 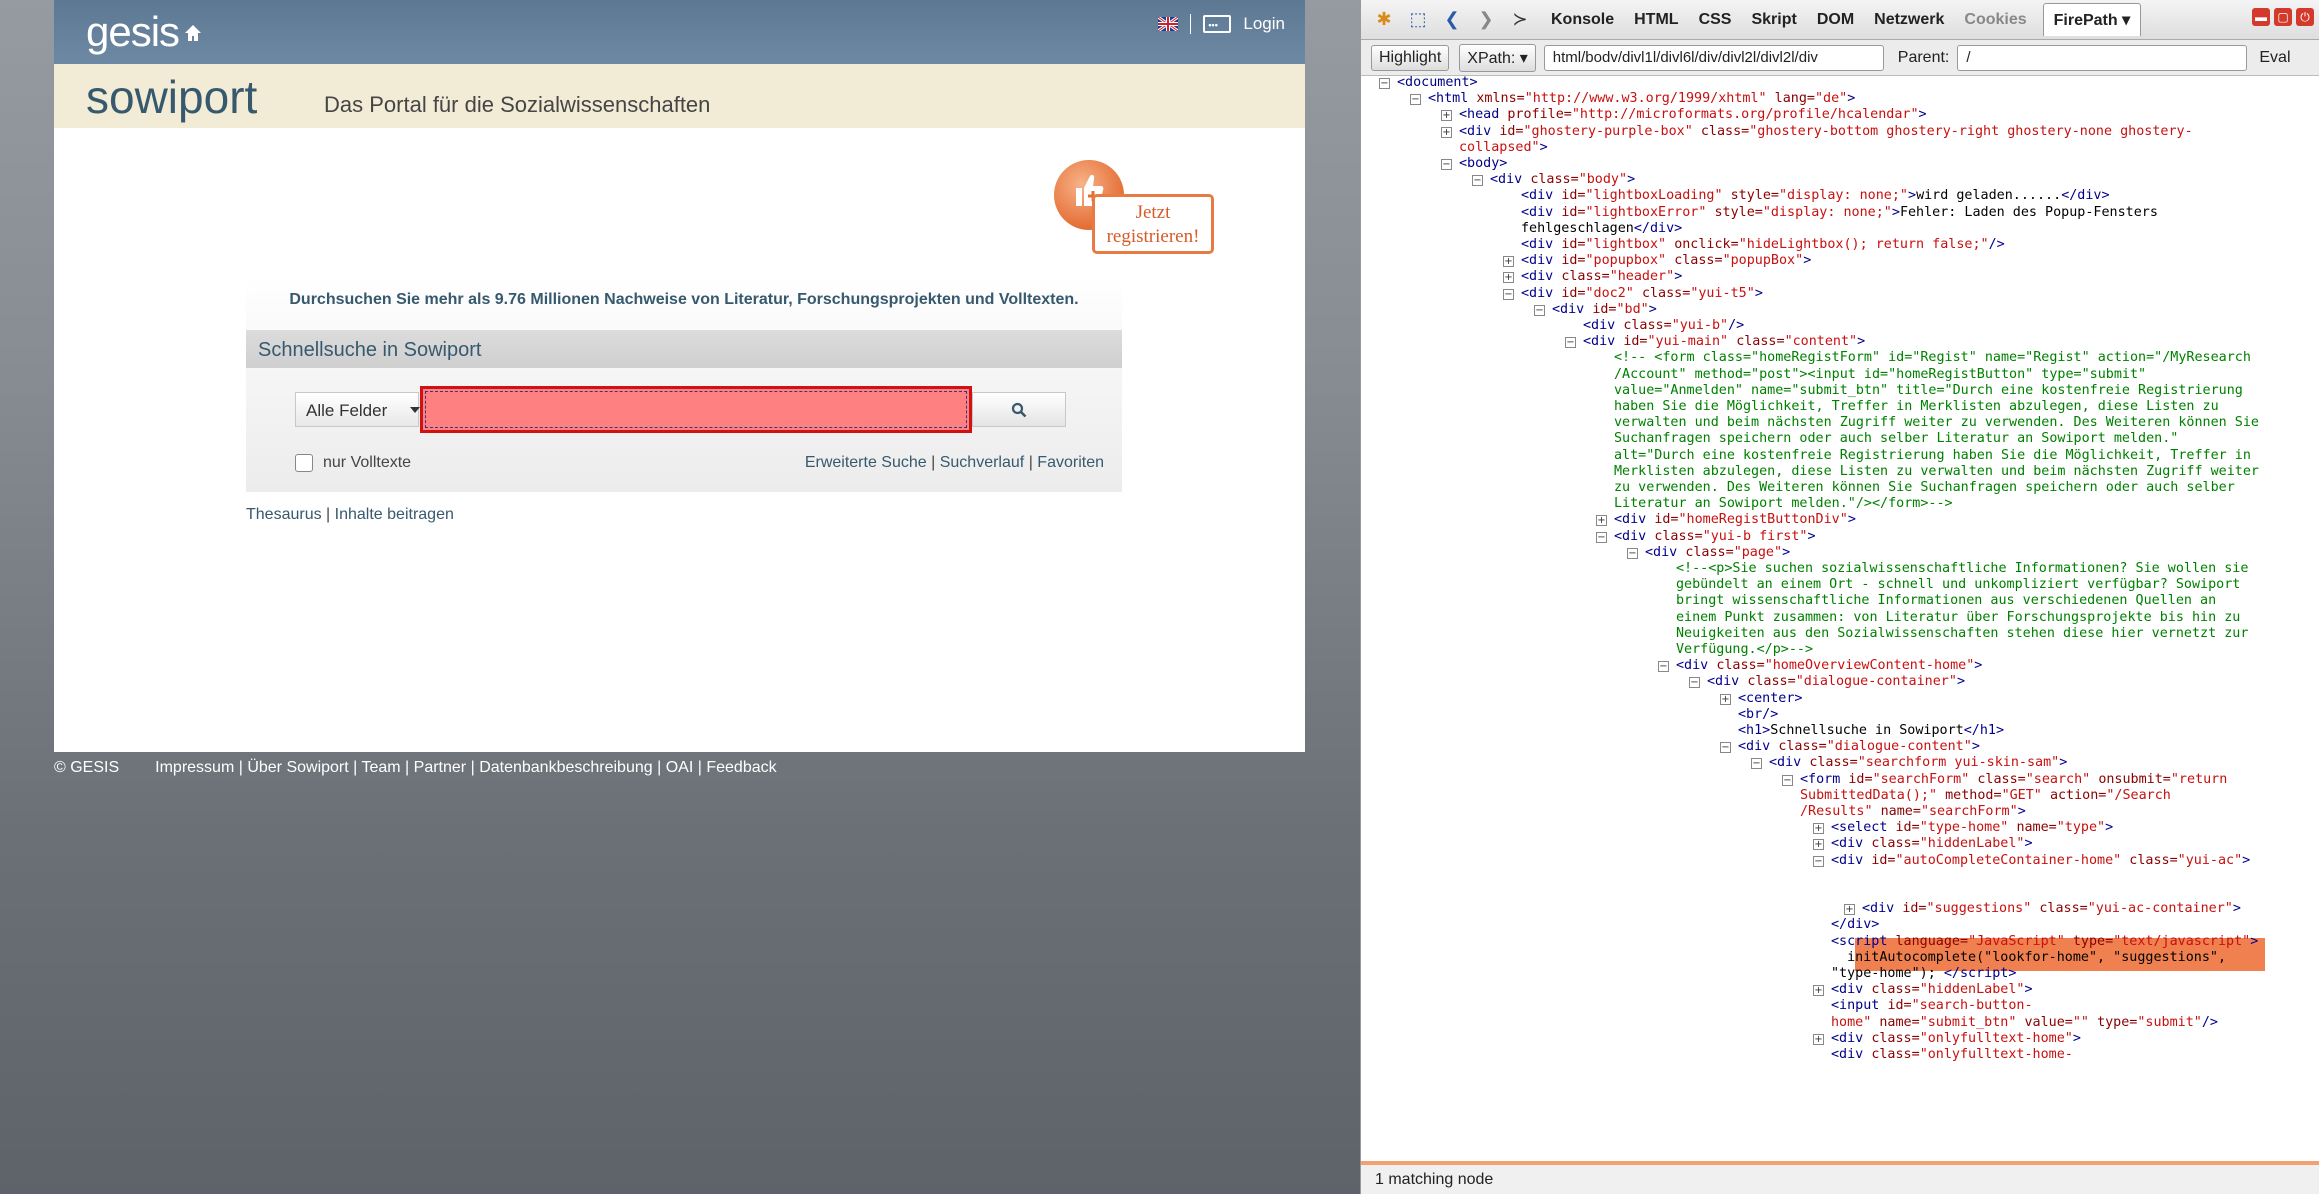 What do you see at coordinates (1264, 24) in the screenshot?
I see `login-link: Login` at bounding box center [1264, 24].